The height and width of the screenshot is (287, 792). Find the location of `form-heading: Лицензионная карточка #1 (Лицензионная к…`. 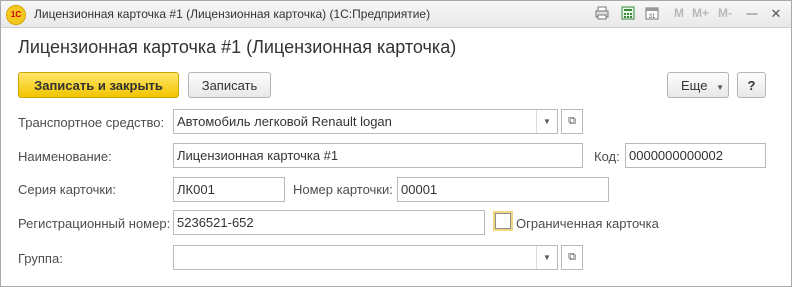

form-heading: Лицензионная карточка #1 (Лицензионная к… is located at coordinates (237, 47).